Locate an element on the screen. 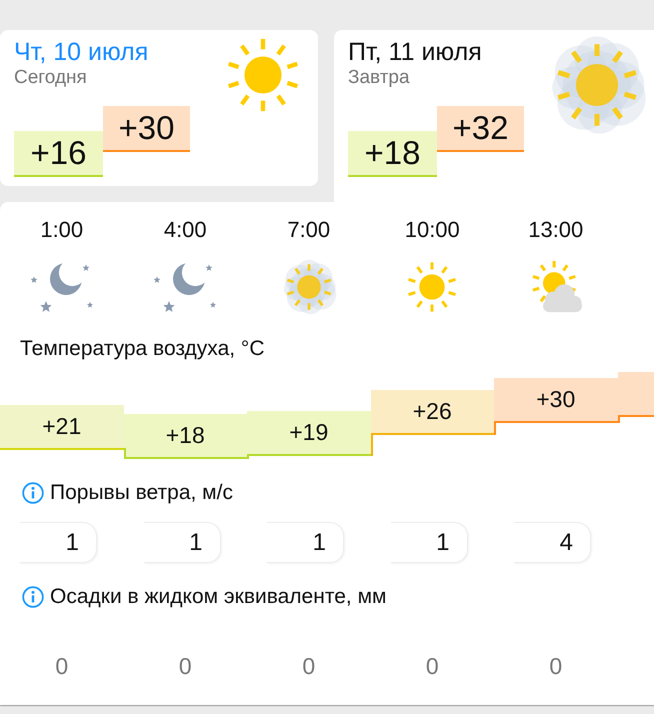 Image resolution: width=654 pixels, height=714 pixels. temperature-bar: +30 is located at coordinates (556, 400).